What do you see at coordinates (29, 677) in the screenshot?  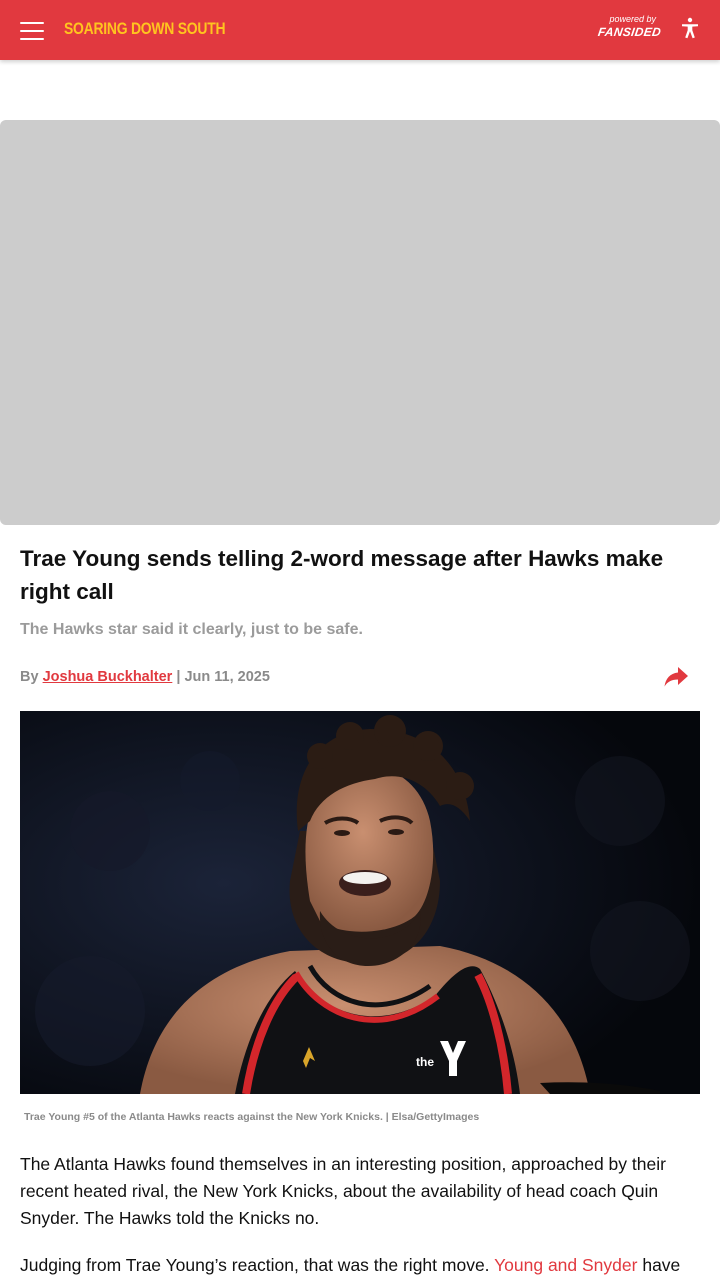 I see `byline-prefix: By` at bounding box center [29, 677].